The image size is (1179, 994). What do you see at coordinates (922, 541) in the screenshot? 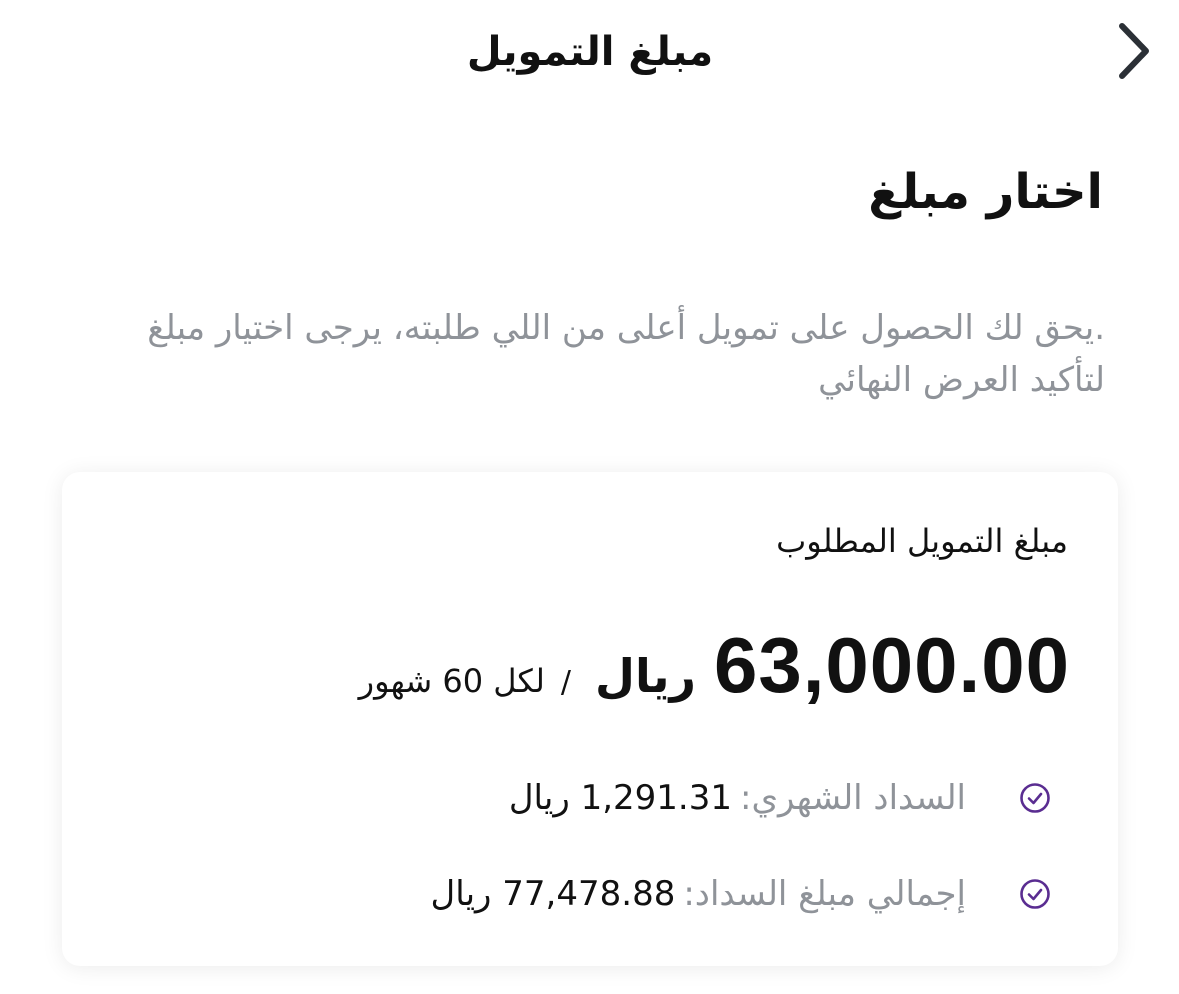
I see `requested-amount-label: مبلغ التمويل المطلوب` at bounding box center [922, 541].